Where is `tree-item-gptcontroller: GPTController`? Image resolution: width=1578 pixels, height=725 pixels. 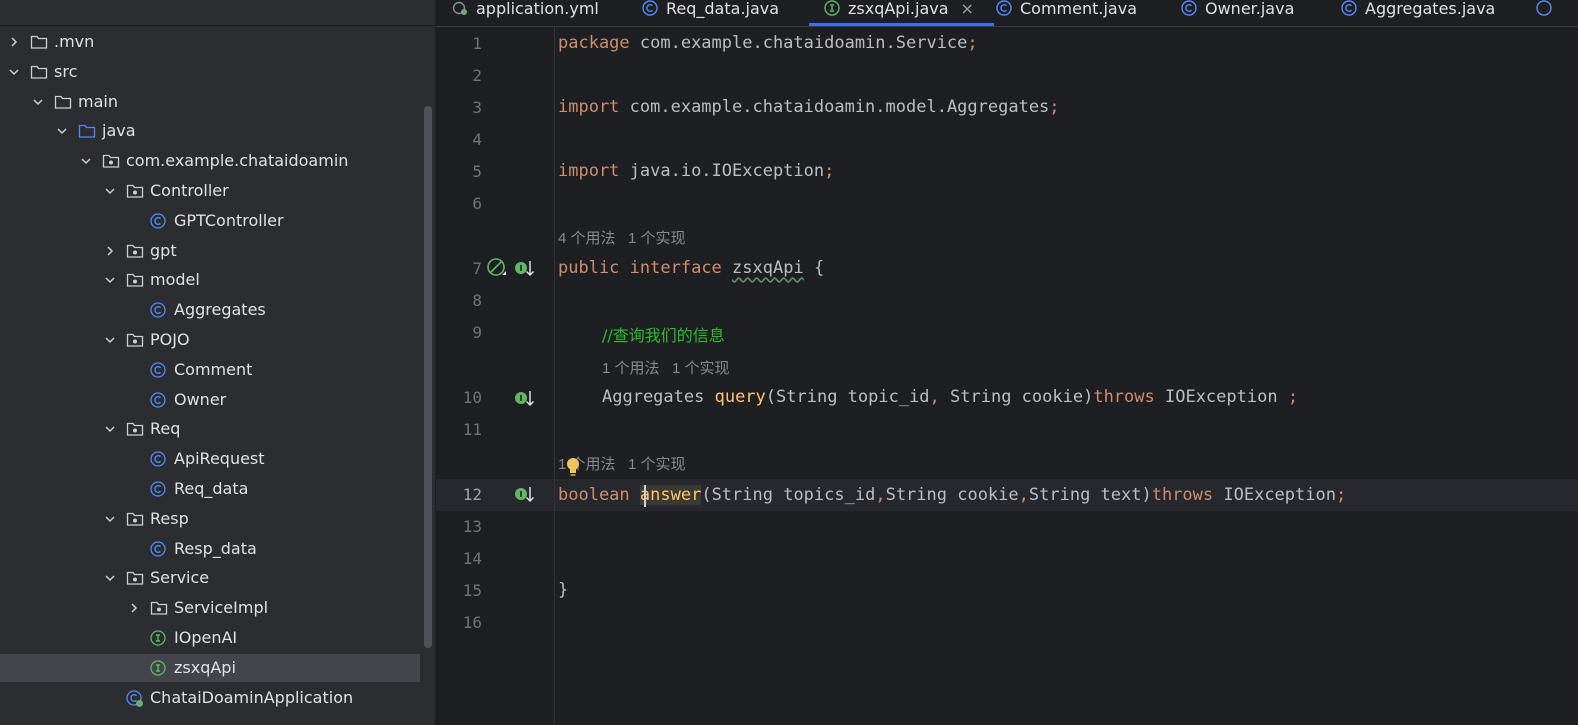 tree-item-gptcontroller: GPTController is located at coordinates (210, 221).